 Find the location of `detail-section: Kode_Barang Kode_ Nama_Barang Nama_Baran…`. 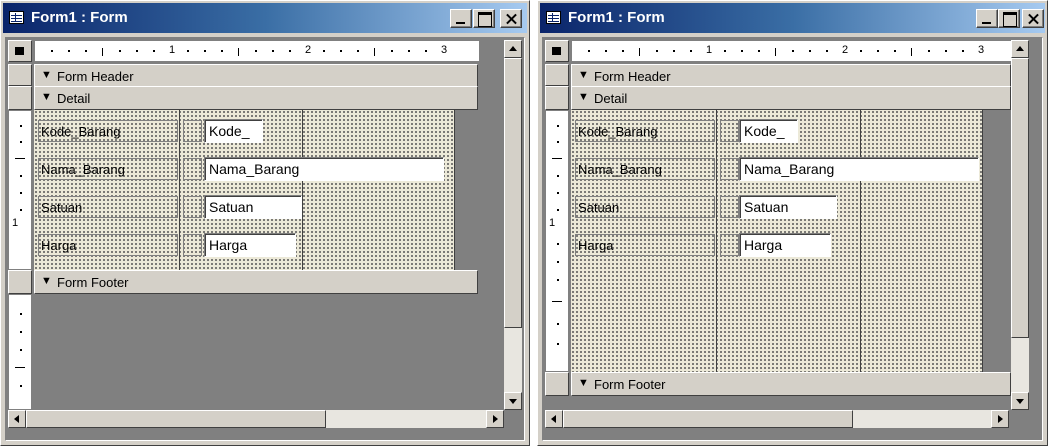

detail-section: Kode_Barang Kode_ Nama_Barang Nama_Baran… is located at coordinates (244, 190).